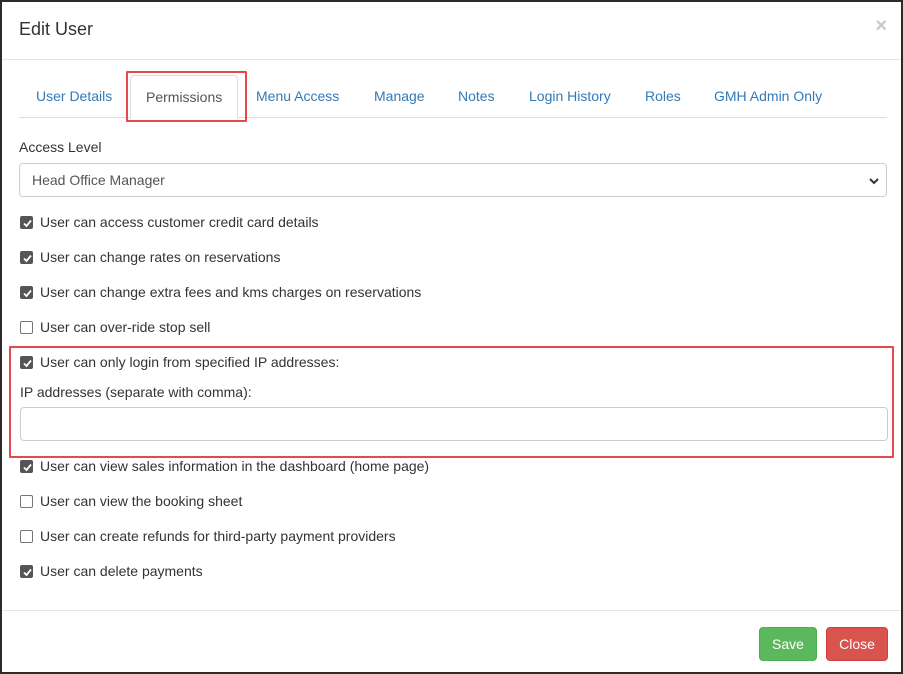 This screenshot has width=903, height=674. I want to click on perm-override-stop-sell: User can over-ride stop sell, so click(115, 327).